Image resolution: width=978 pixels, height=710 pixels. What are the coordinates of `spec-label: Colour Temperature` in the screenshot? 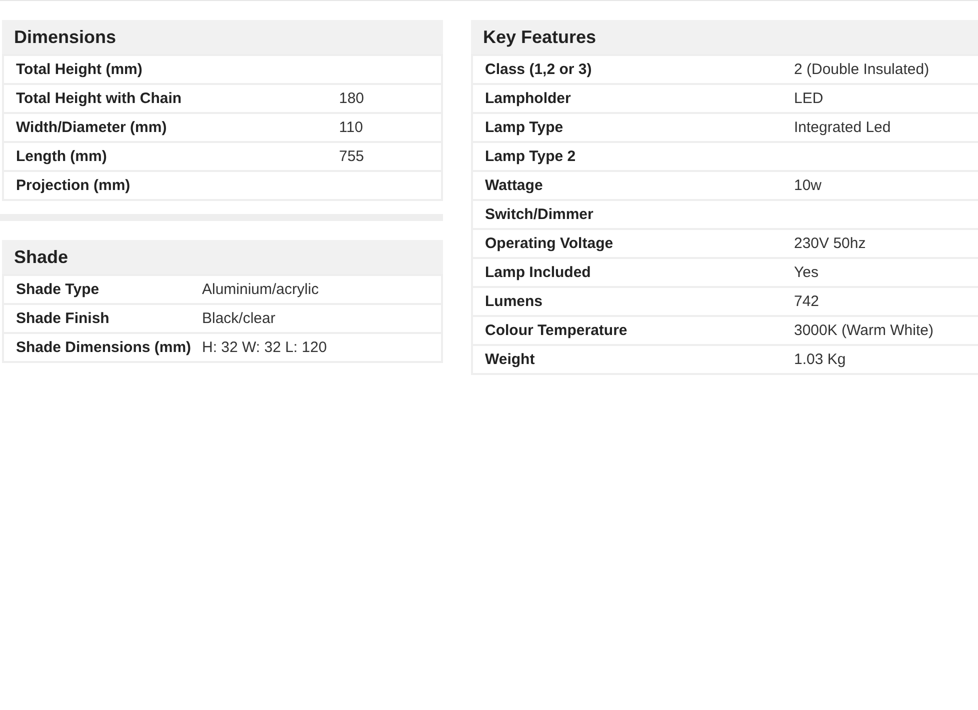 It's located at (556, 331).